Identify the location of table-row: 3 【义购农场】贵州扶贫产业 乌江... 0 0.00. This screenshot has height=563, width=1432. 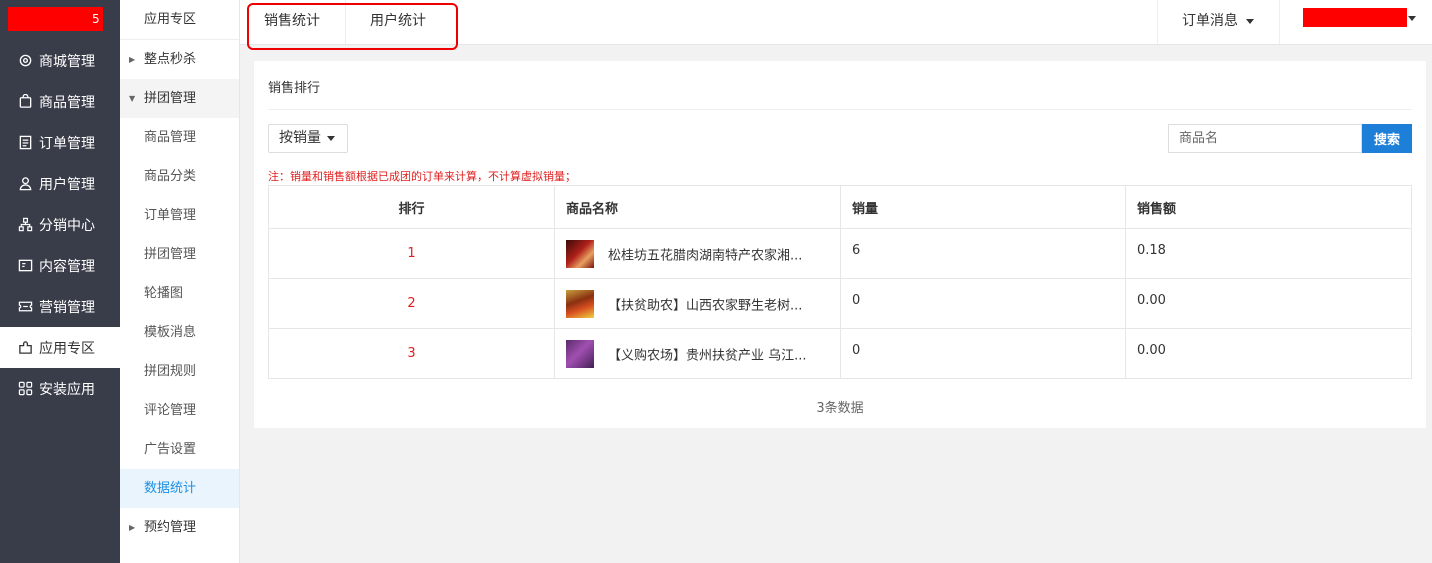
(840, 353).